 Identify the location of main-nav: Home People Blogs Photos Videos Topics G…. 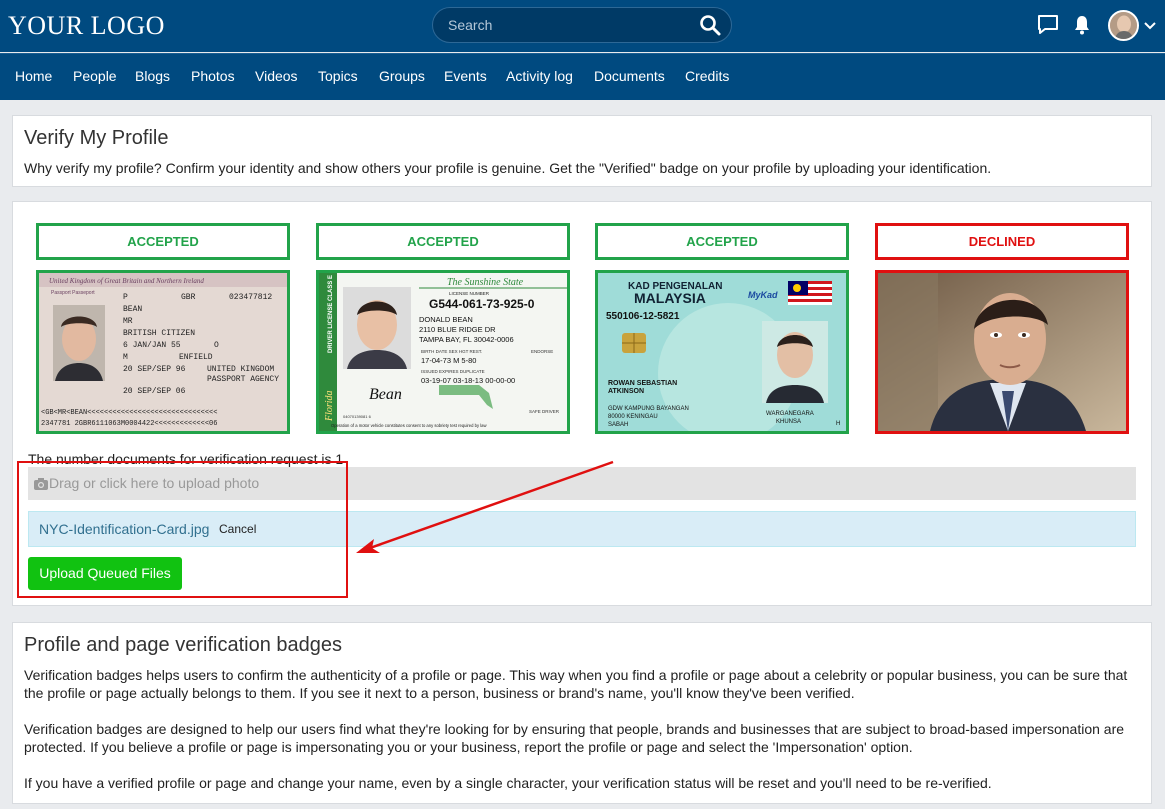
(582, 76).